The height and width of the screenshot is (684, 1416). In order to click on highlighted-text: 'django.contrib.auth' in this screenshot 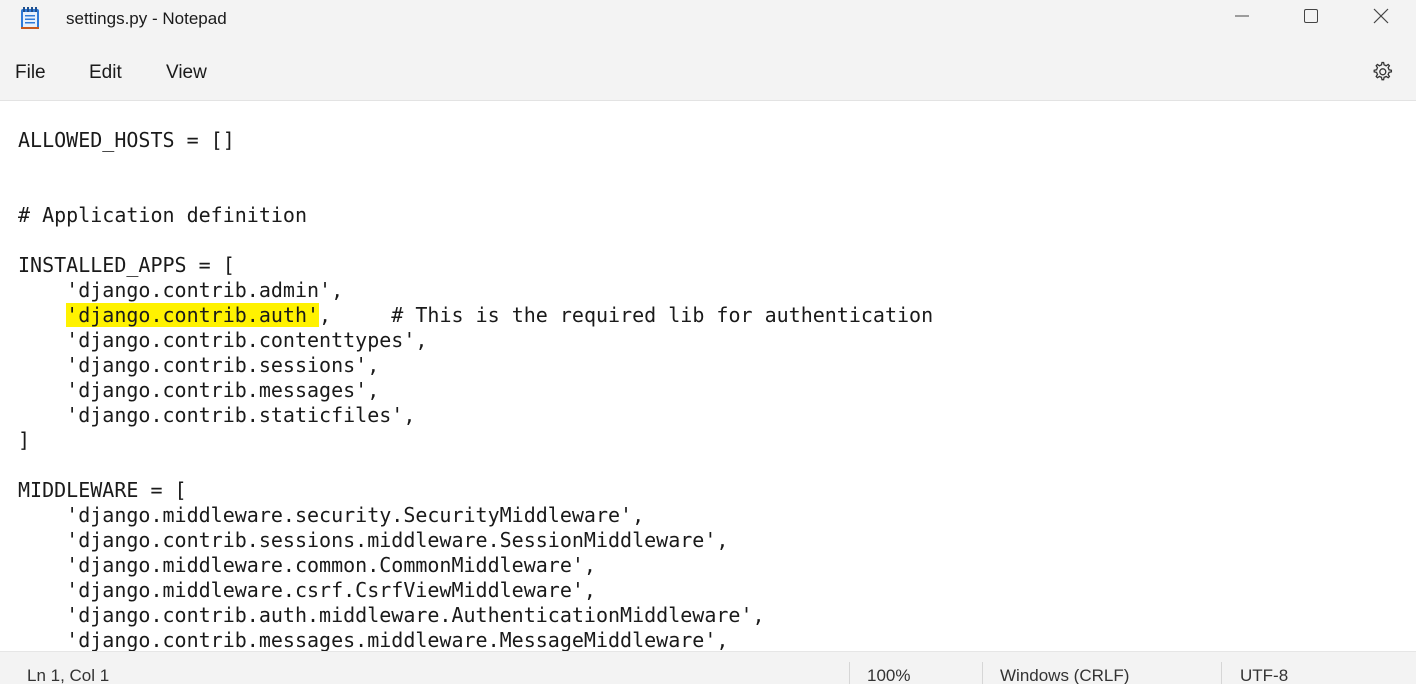, I will do `click(193, 315)`.